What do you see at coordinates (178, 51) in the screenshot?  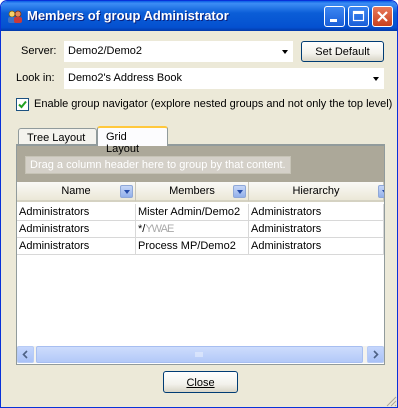 I see `server-select: Demo2/Demo2` at bounding box center [178, 51].